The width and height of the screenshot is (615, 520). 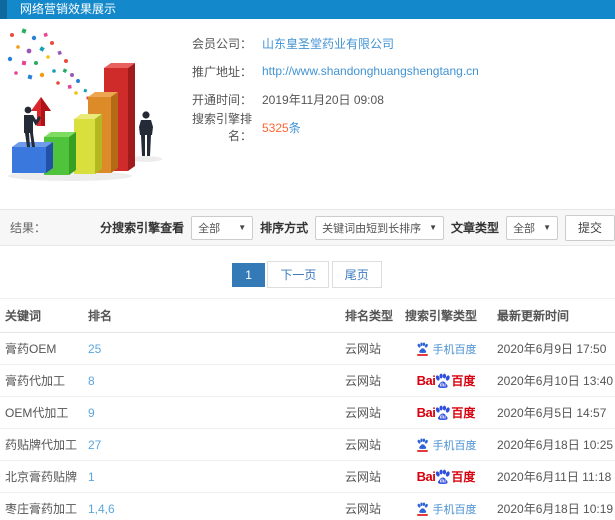 What do you see at coordinates (41, 444) in the screenshot?
I see `keyword-cell: 药贴牌代加工` at bounding box center [41, 444].